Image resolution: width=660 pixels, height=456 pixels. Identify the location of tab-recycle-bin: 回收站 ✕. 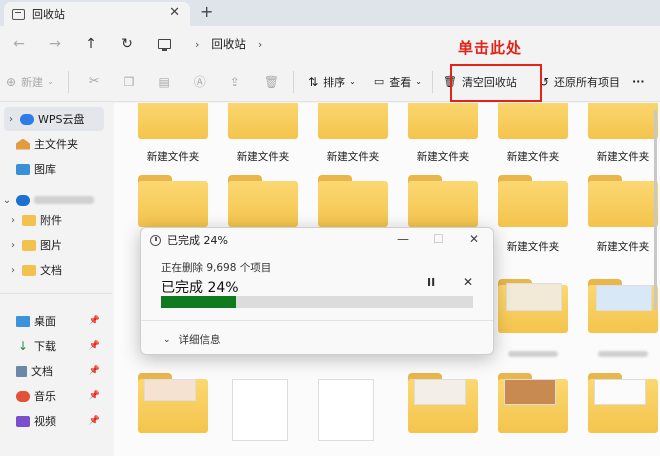
(97, 14).